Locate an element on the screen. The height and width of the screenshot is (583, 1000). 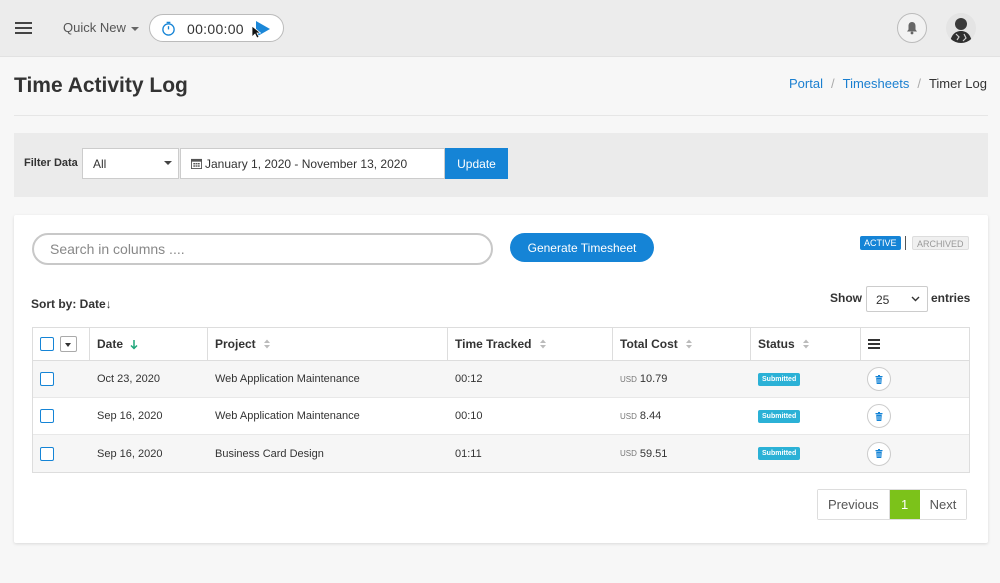
row-select-cell is located at coordinates (47, 453).